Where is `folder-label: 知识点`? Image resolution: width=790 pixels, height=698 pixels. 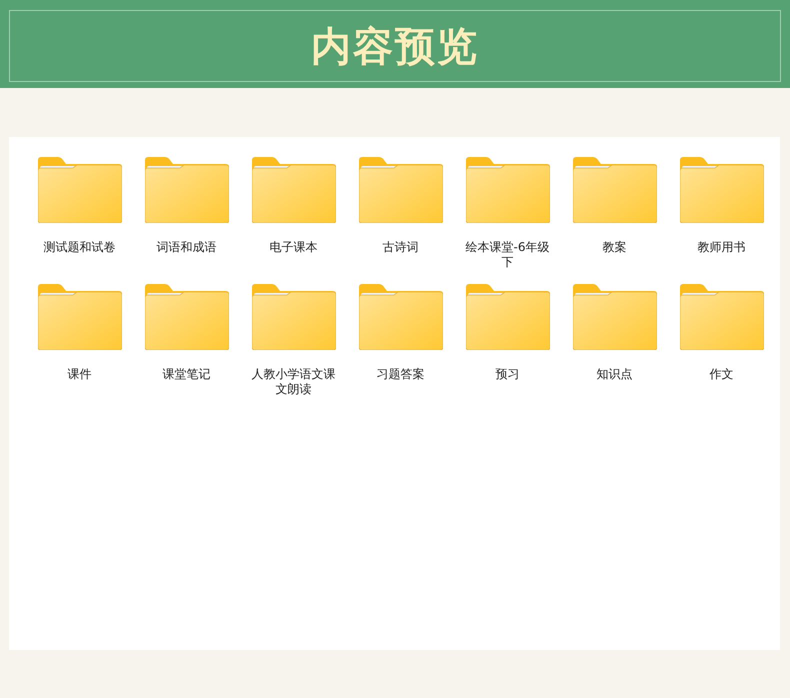
folder-label: 知识点 is located at coordinates (615, 382).